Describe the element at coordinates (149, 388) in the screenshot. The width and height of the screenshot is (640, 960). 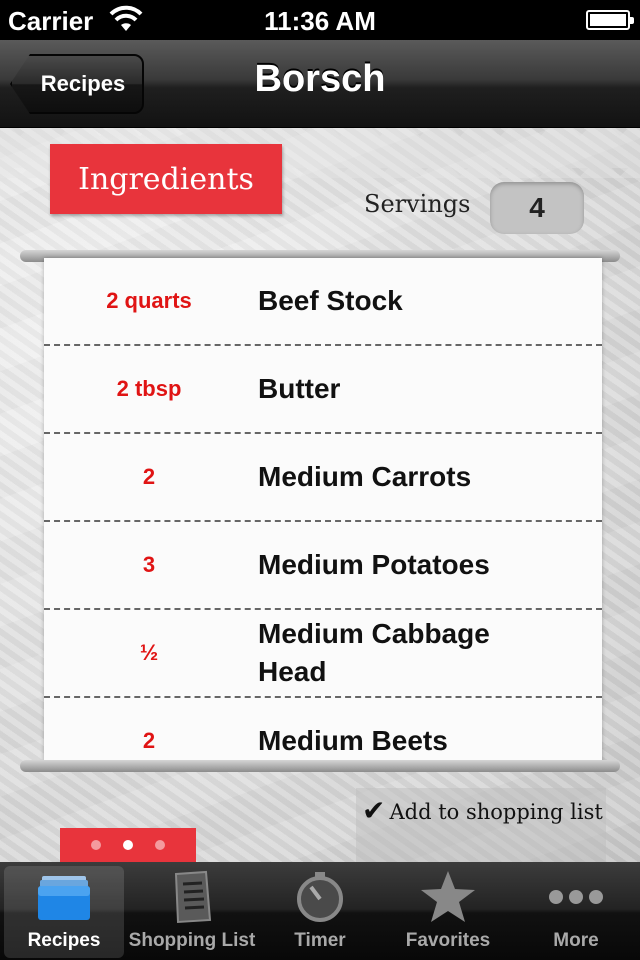
I see `ingredient-quantity: 2 tbsp` at that location.